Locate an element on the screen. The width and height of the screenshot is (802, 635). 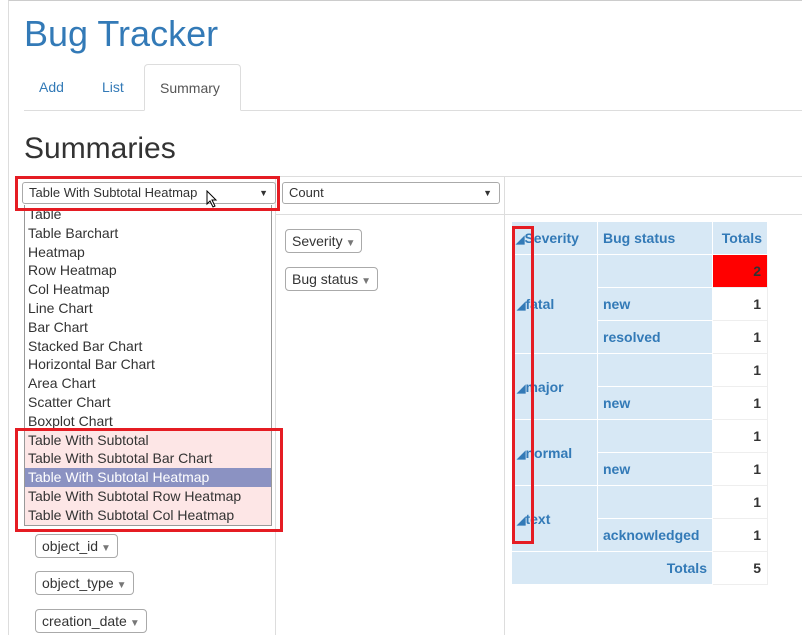
row-field-bug-status: Bug status ▼ is located at coordinates (332, 279).